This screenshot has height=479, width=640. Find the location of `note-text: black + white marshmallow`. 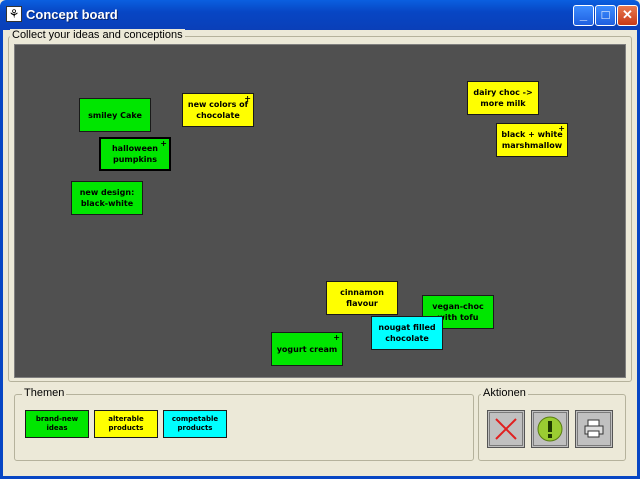

note-text: black + white marshmallow is located at coordinates (532, 140).